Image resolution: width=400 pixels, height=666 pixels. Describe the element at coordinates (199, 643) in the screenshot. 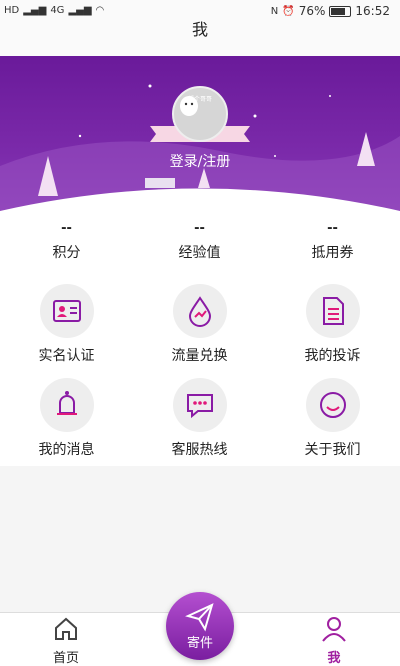

I see `send-label: 寄件` at that location.